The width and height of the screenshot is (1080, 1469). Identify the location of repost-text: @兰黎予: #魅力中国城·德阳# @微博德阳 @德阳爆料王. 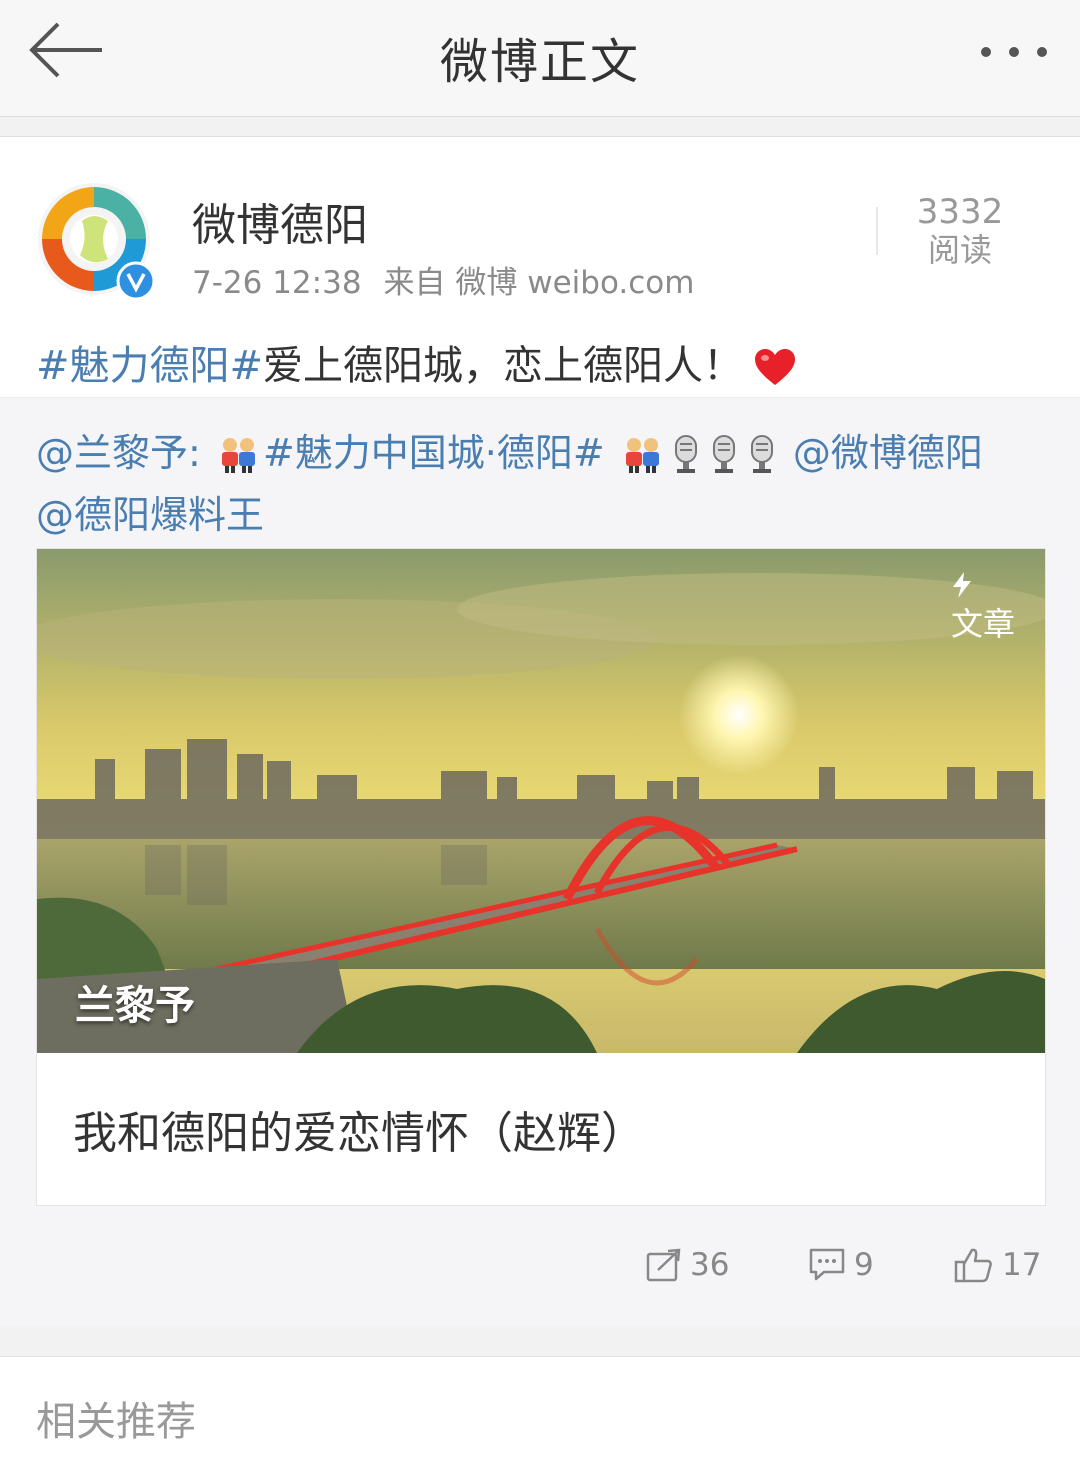
(541, 484).